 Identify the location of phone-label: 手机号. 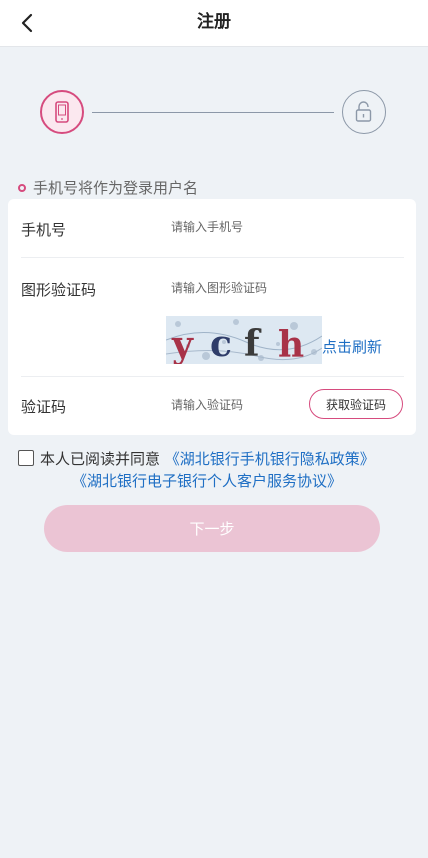
(44, 230).